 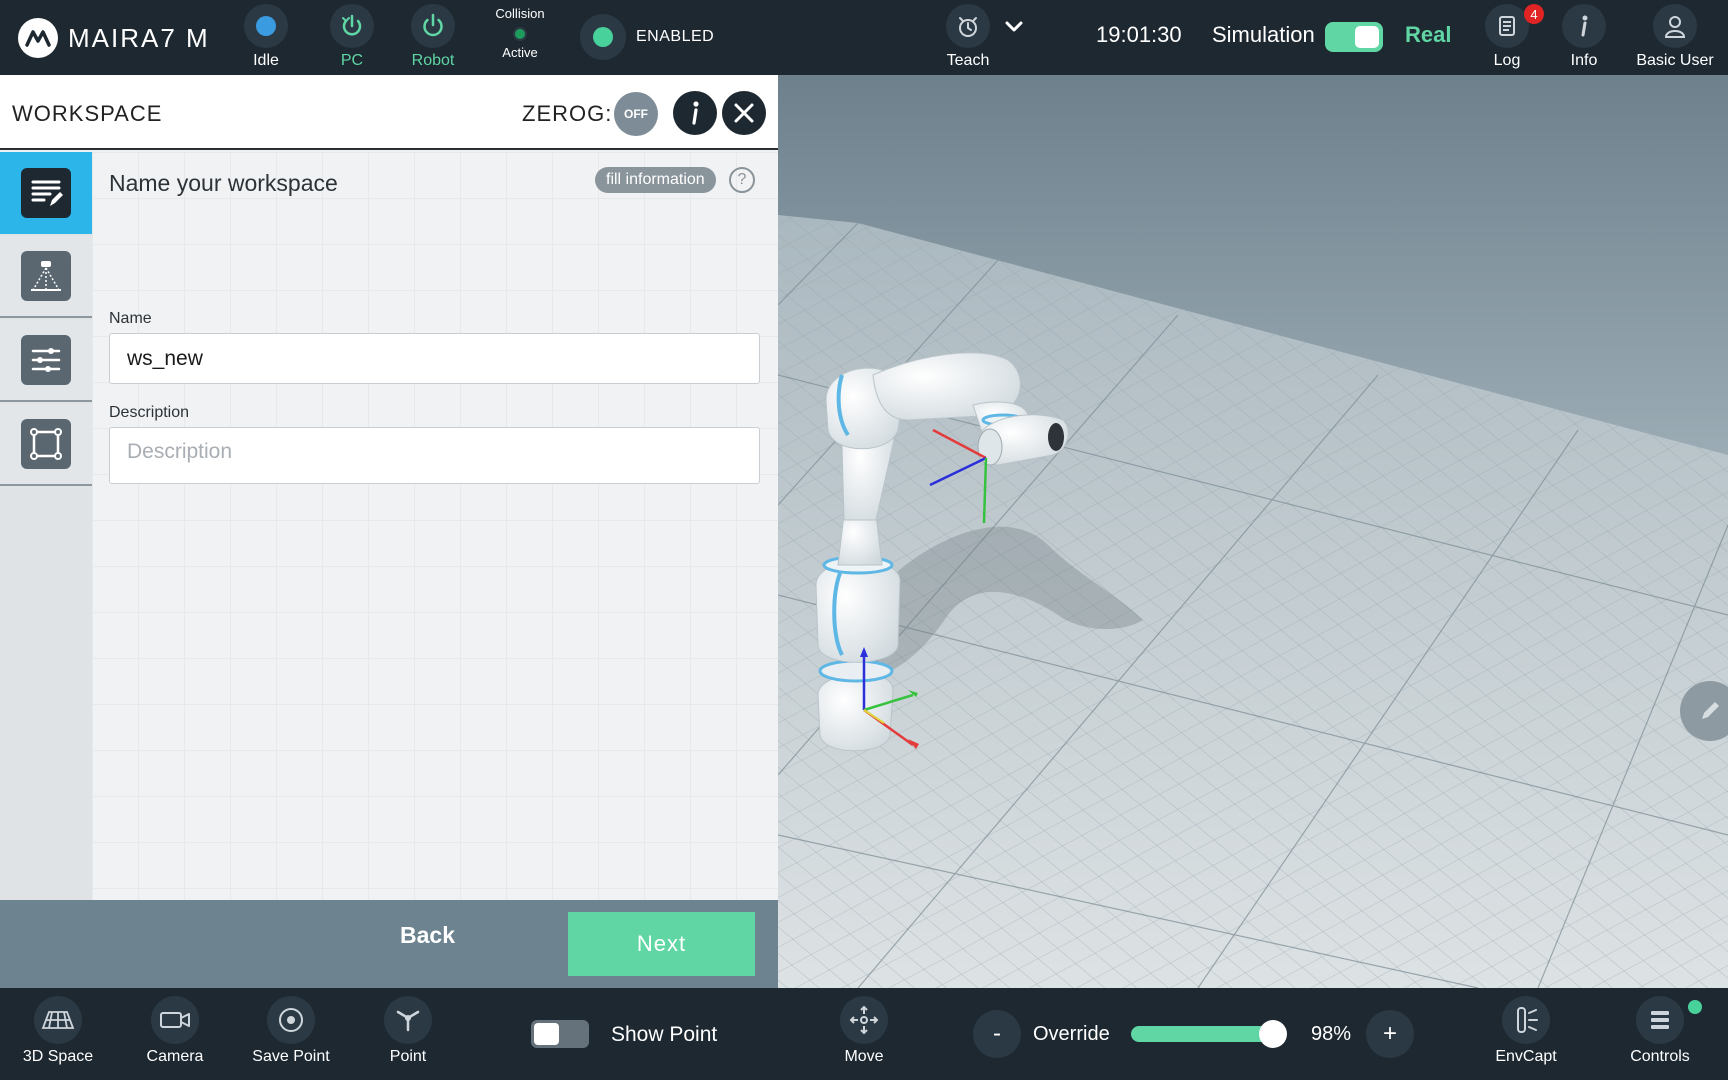 I want to click on controls-label: Controls, so click(x=1660, y=1056).